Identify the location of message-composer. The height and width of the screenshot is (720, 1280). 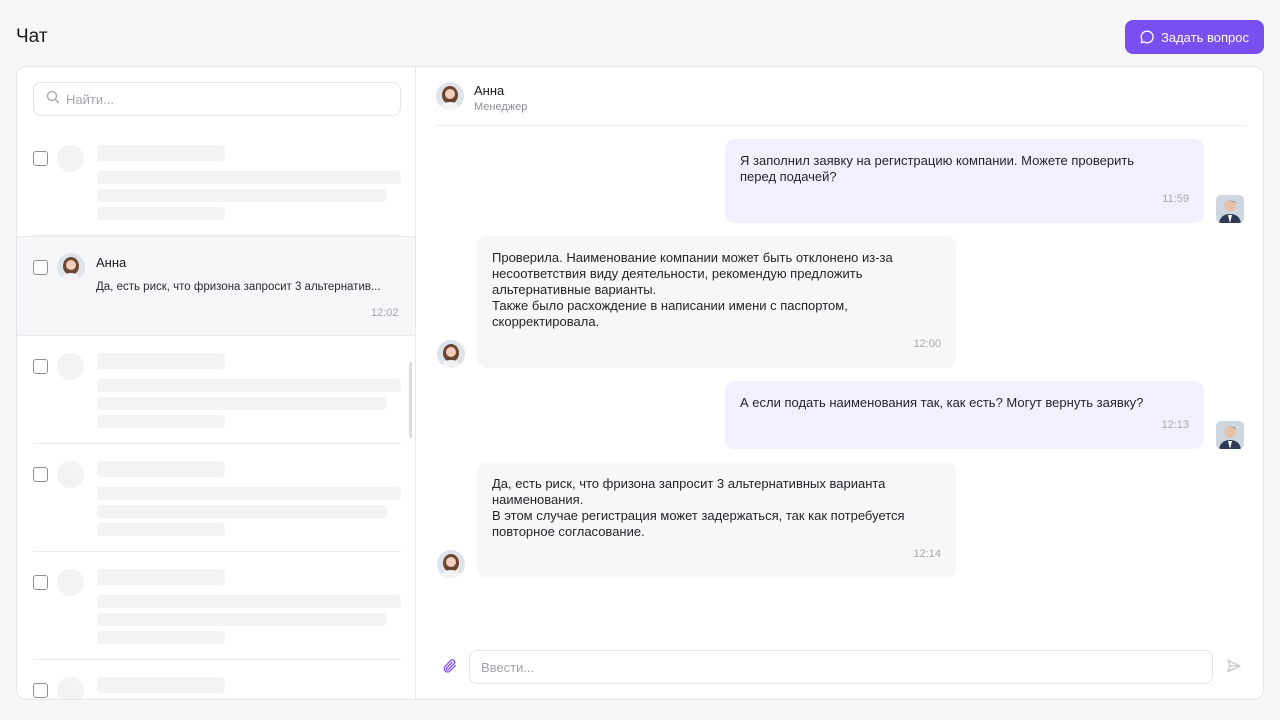
(841, 667).